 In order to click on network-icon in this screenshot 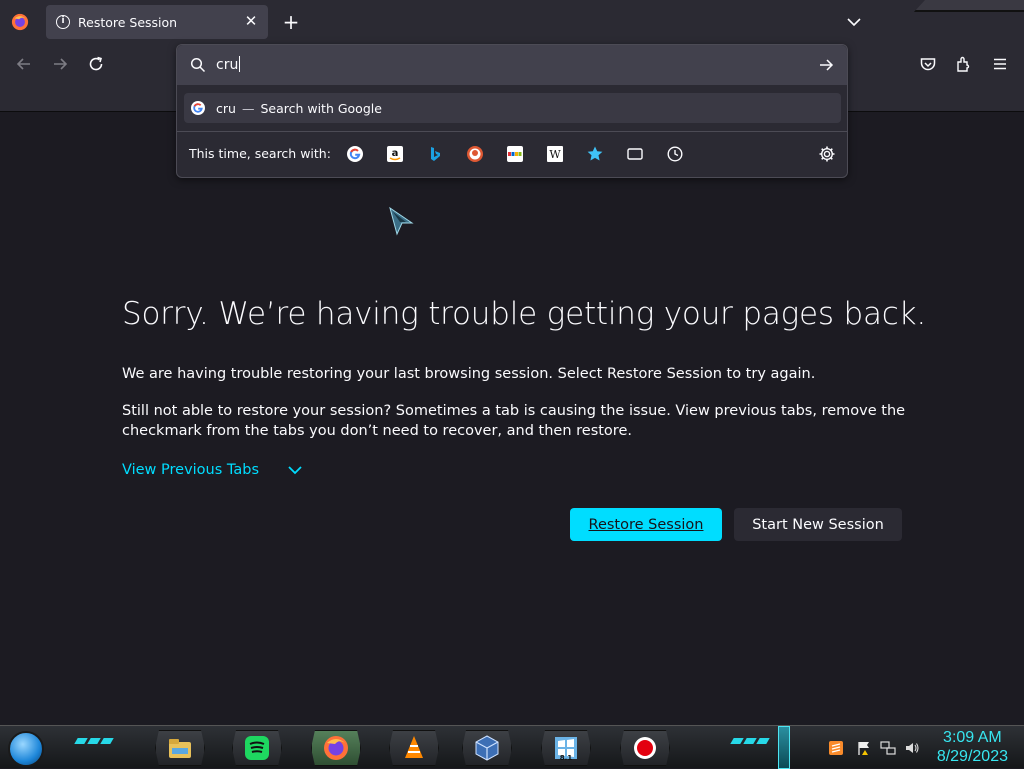, I will do `click(888, 748)`.